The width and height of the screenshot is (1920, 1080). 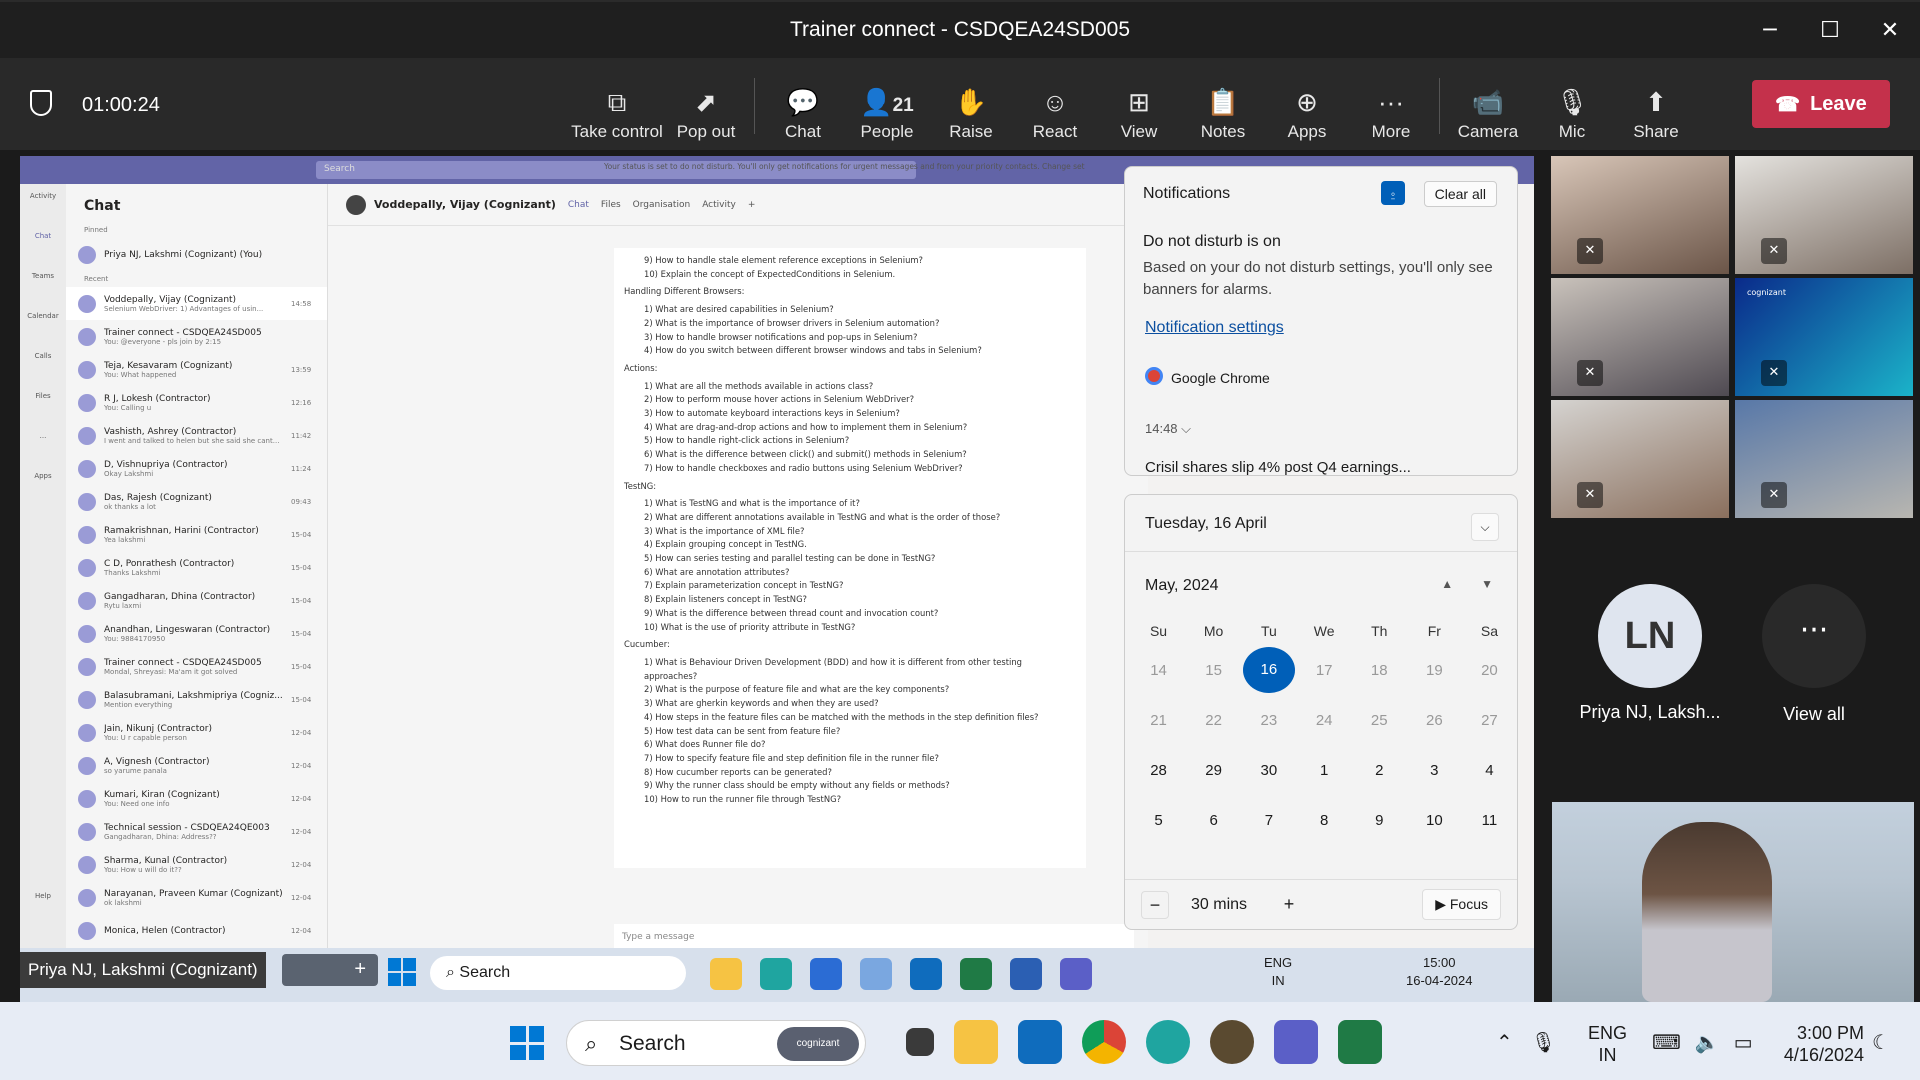 What do you see at coordinates (1434, 720) in the screenshot?
I see `calendar-day: 26` at bounding box center [1434, 720].